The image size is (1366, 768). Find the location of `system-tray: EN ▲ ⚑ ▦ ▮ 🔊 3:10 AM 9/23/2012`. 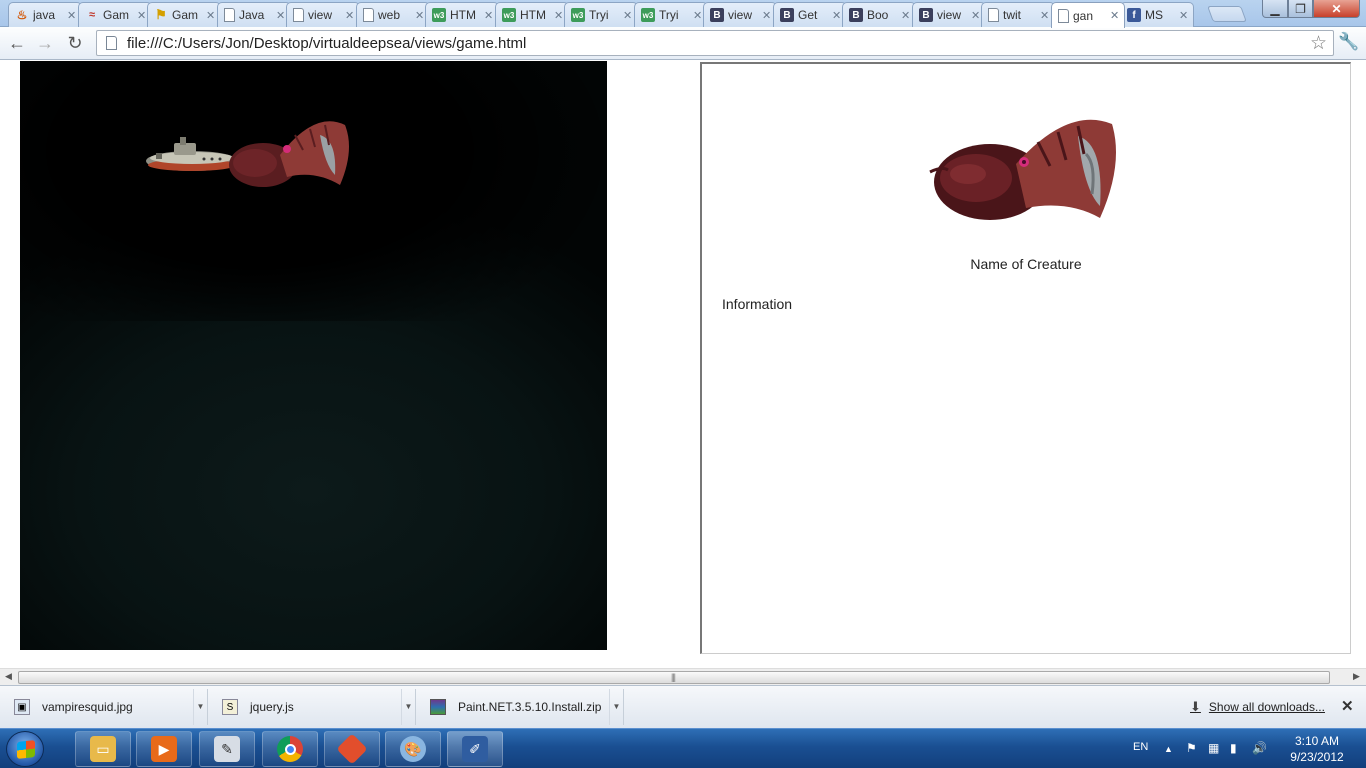

system-tray: EN ▲ ⚑ ▦ ▮ 🔊 3:10 AM 9/23/2012 is located at coordinates (1243, 748).